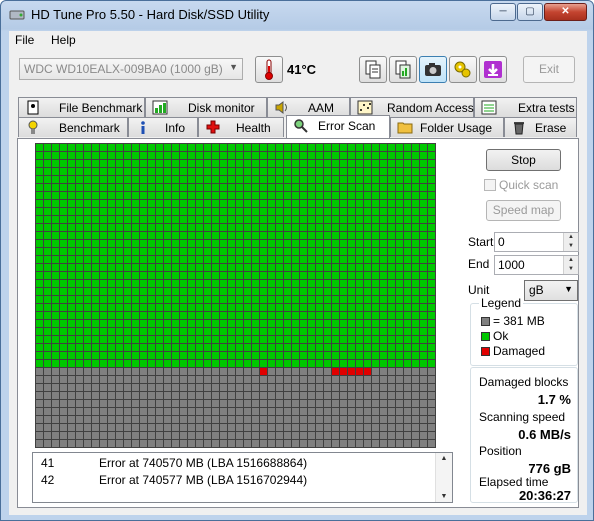 The image size is (594, 521). I want to click on start-spinner: ▲ ▼, so click(570, 242).